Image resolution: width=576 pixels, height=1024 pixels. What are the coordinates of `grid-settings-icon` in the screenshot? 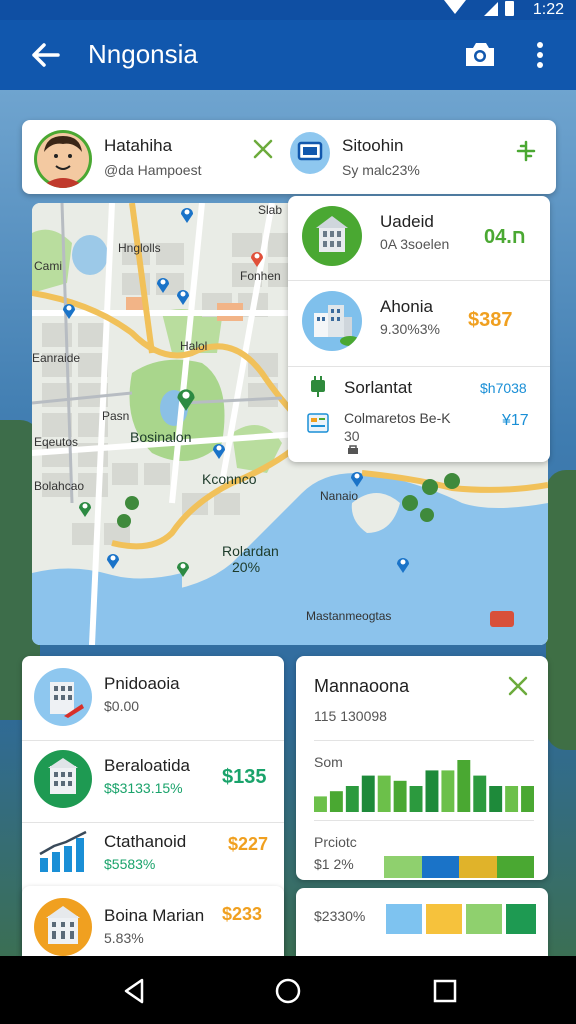 It's located at (526, 151).